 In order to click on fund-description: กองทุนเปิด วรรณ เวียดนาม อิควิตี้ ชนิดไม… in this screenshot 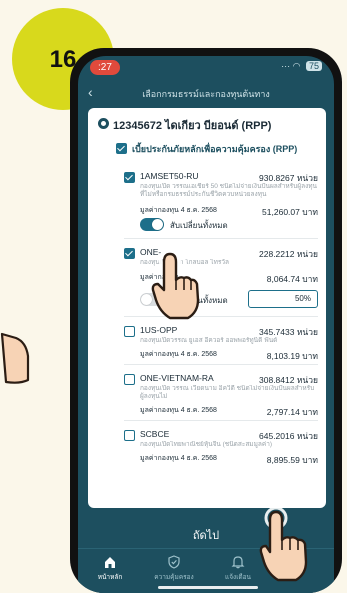, I will do `click(227, 392)`.